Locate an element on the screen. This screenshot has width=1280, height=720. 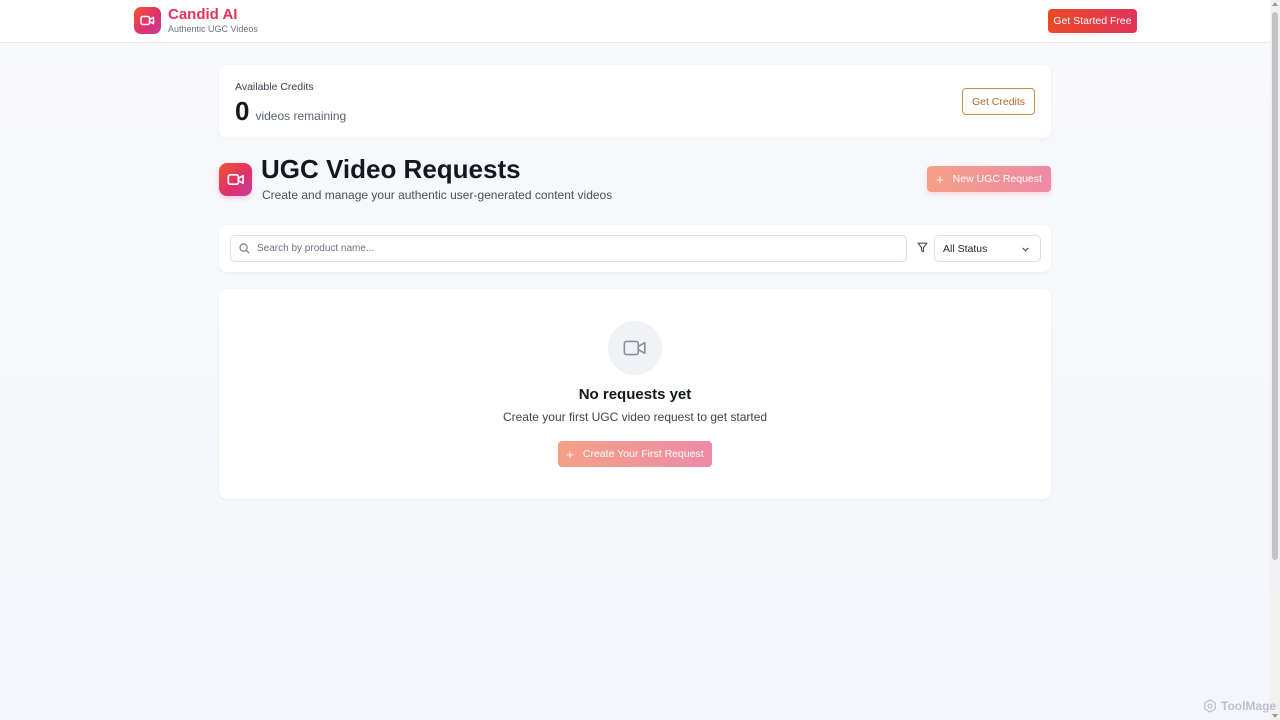
watermark: ToolMage is located at coordinates (1239, 706).